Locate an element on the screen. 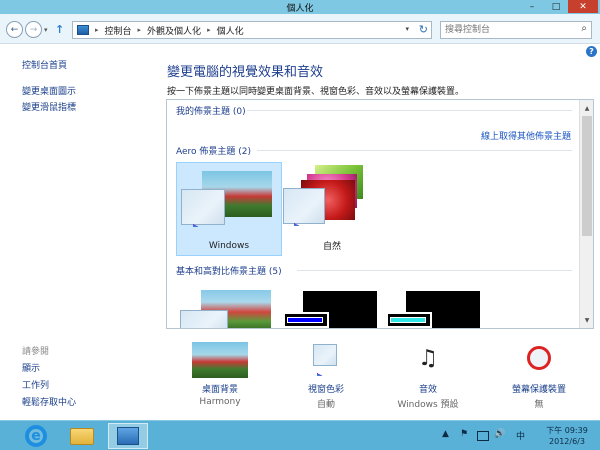 This screenshot has height=450, width=600. internet-explorer-icon: e is located at coordinates (36, 436).